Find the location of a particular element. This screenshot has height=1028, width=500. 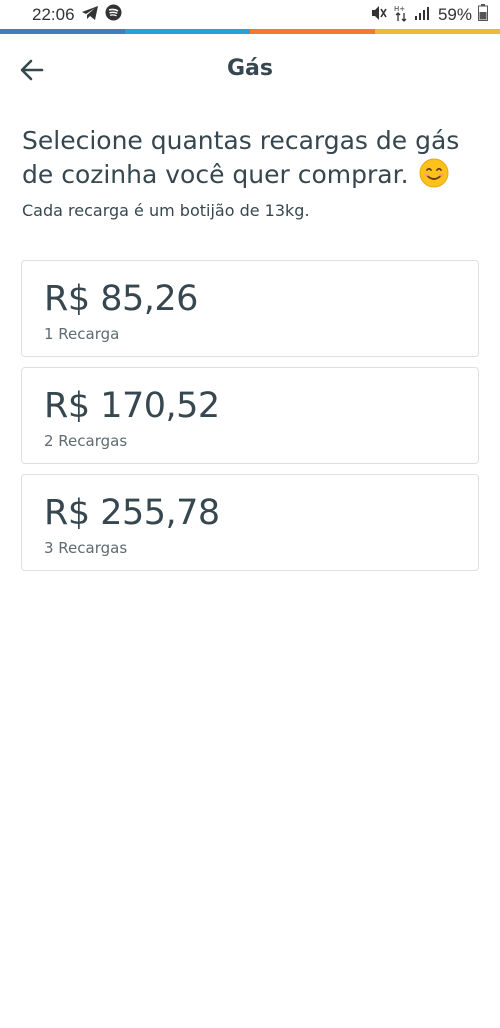

option-label: 2 Recargas is located at coordinates (86, 441).